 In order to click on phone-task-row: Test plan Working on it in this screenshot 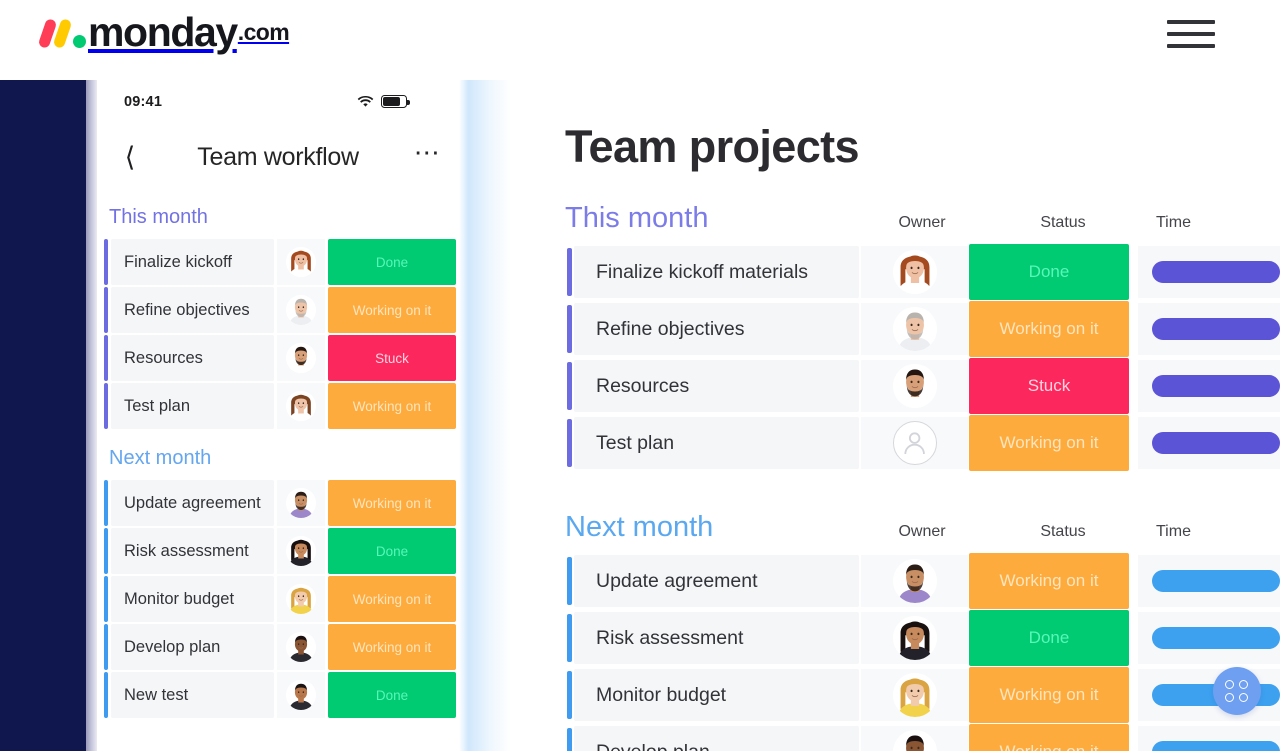, I will do `click(278, 406)`.